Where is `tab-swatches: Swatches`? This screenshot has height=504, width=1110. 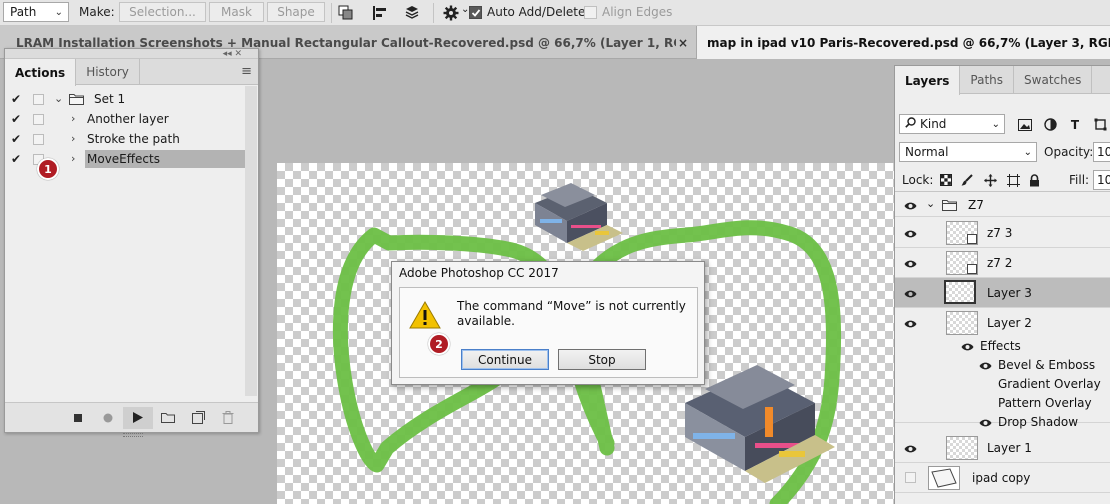
tab-swatches: Swatches is located at coordinates (1053, 80).